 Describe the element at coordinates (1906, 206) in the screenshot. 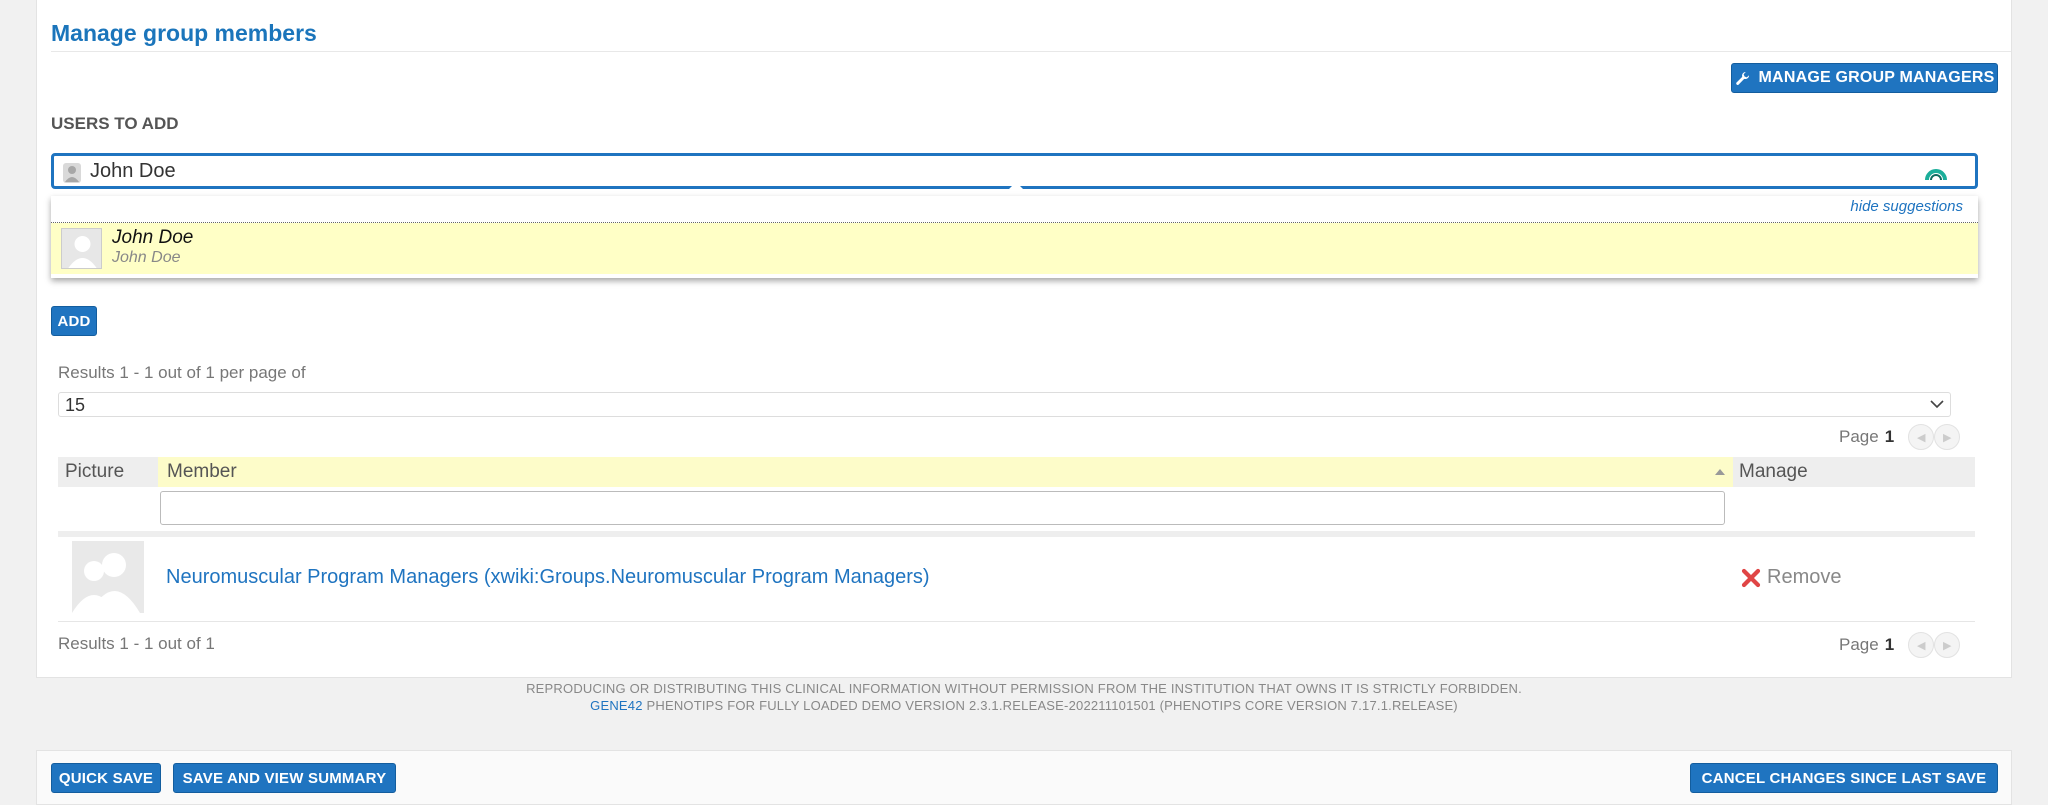

I see `hide-suggestions-link: hide suggestions` at that location.